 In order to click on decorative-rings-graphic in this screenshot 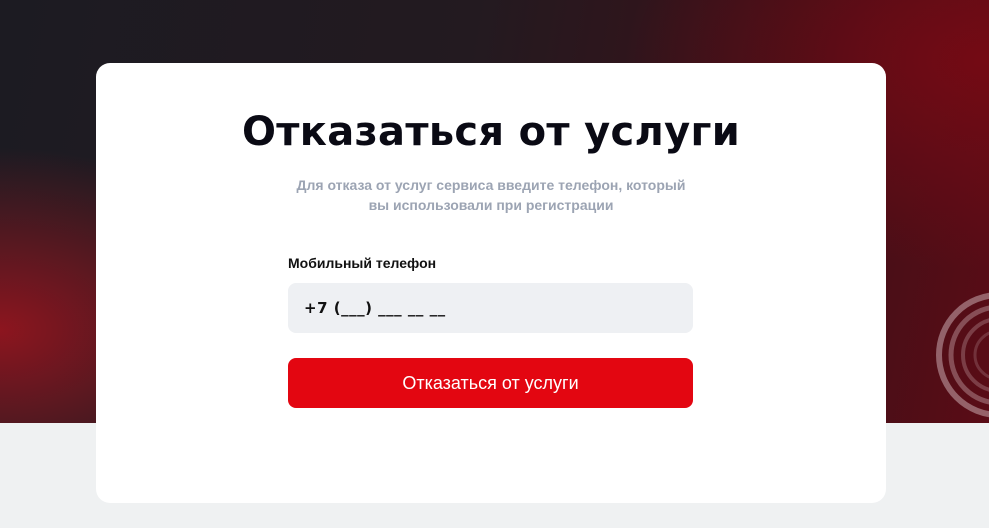, I will do `click(962, 355)`.